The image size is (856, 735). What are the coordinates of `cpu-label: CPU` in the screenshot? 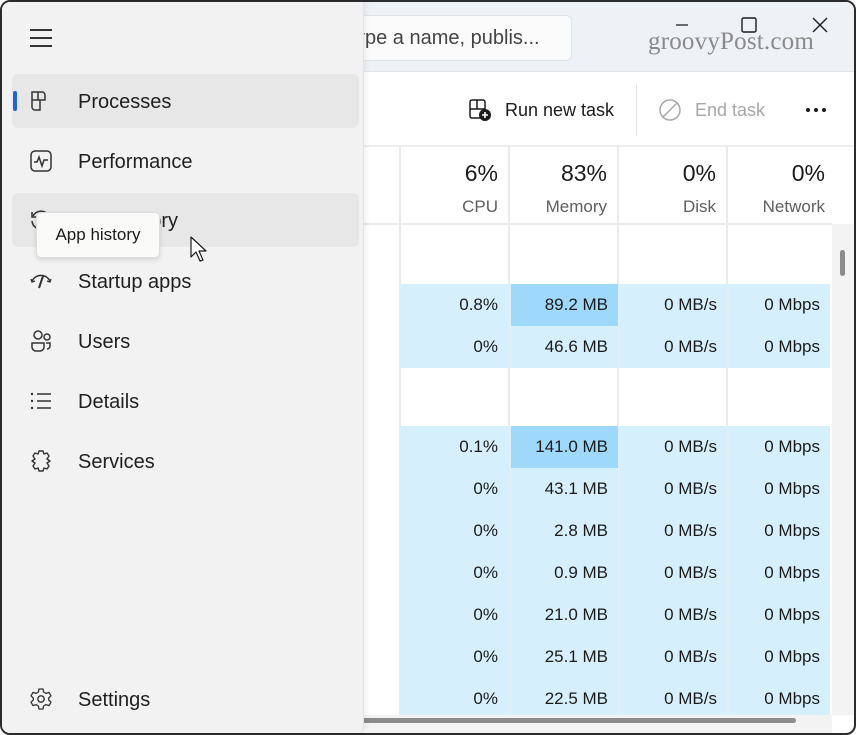 It's located at (480, 206).